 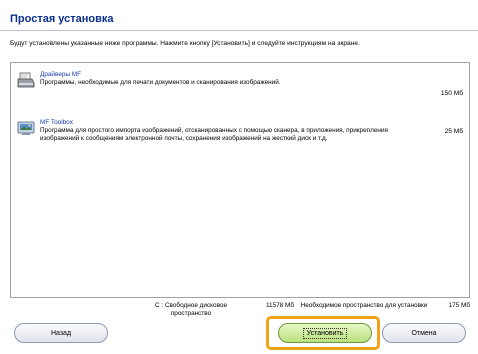 I want to click on page-title: Простая установка, so click(x=62, y=19).